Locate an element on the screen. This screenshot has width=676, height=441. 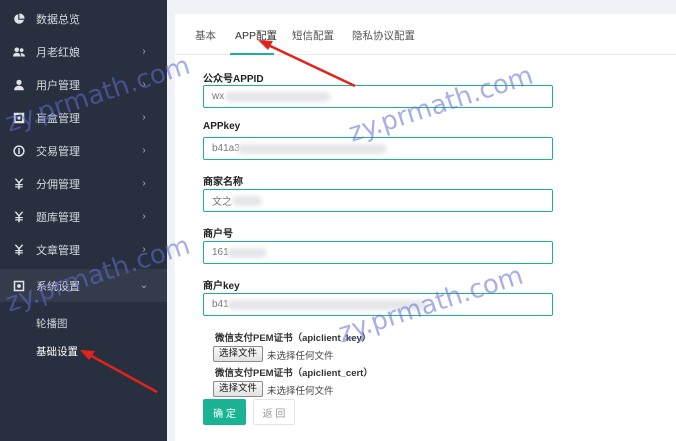
file-status-cert: 未选择任何文件 is located at coordinates (300, 391).